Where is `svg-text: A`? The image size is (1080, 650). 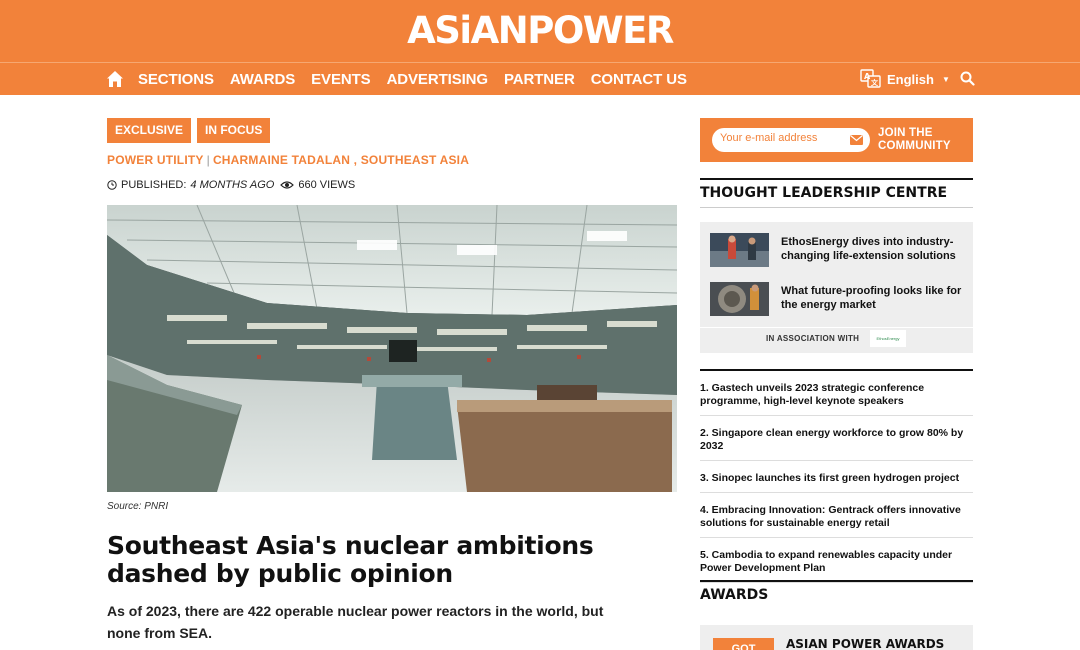 svg-text: A is located at coordinates (867, 76).